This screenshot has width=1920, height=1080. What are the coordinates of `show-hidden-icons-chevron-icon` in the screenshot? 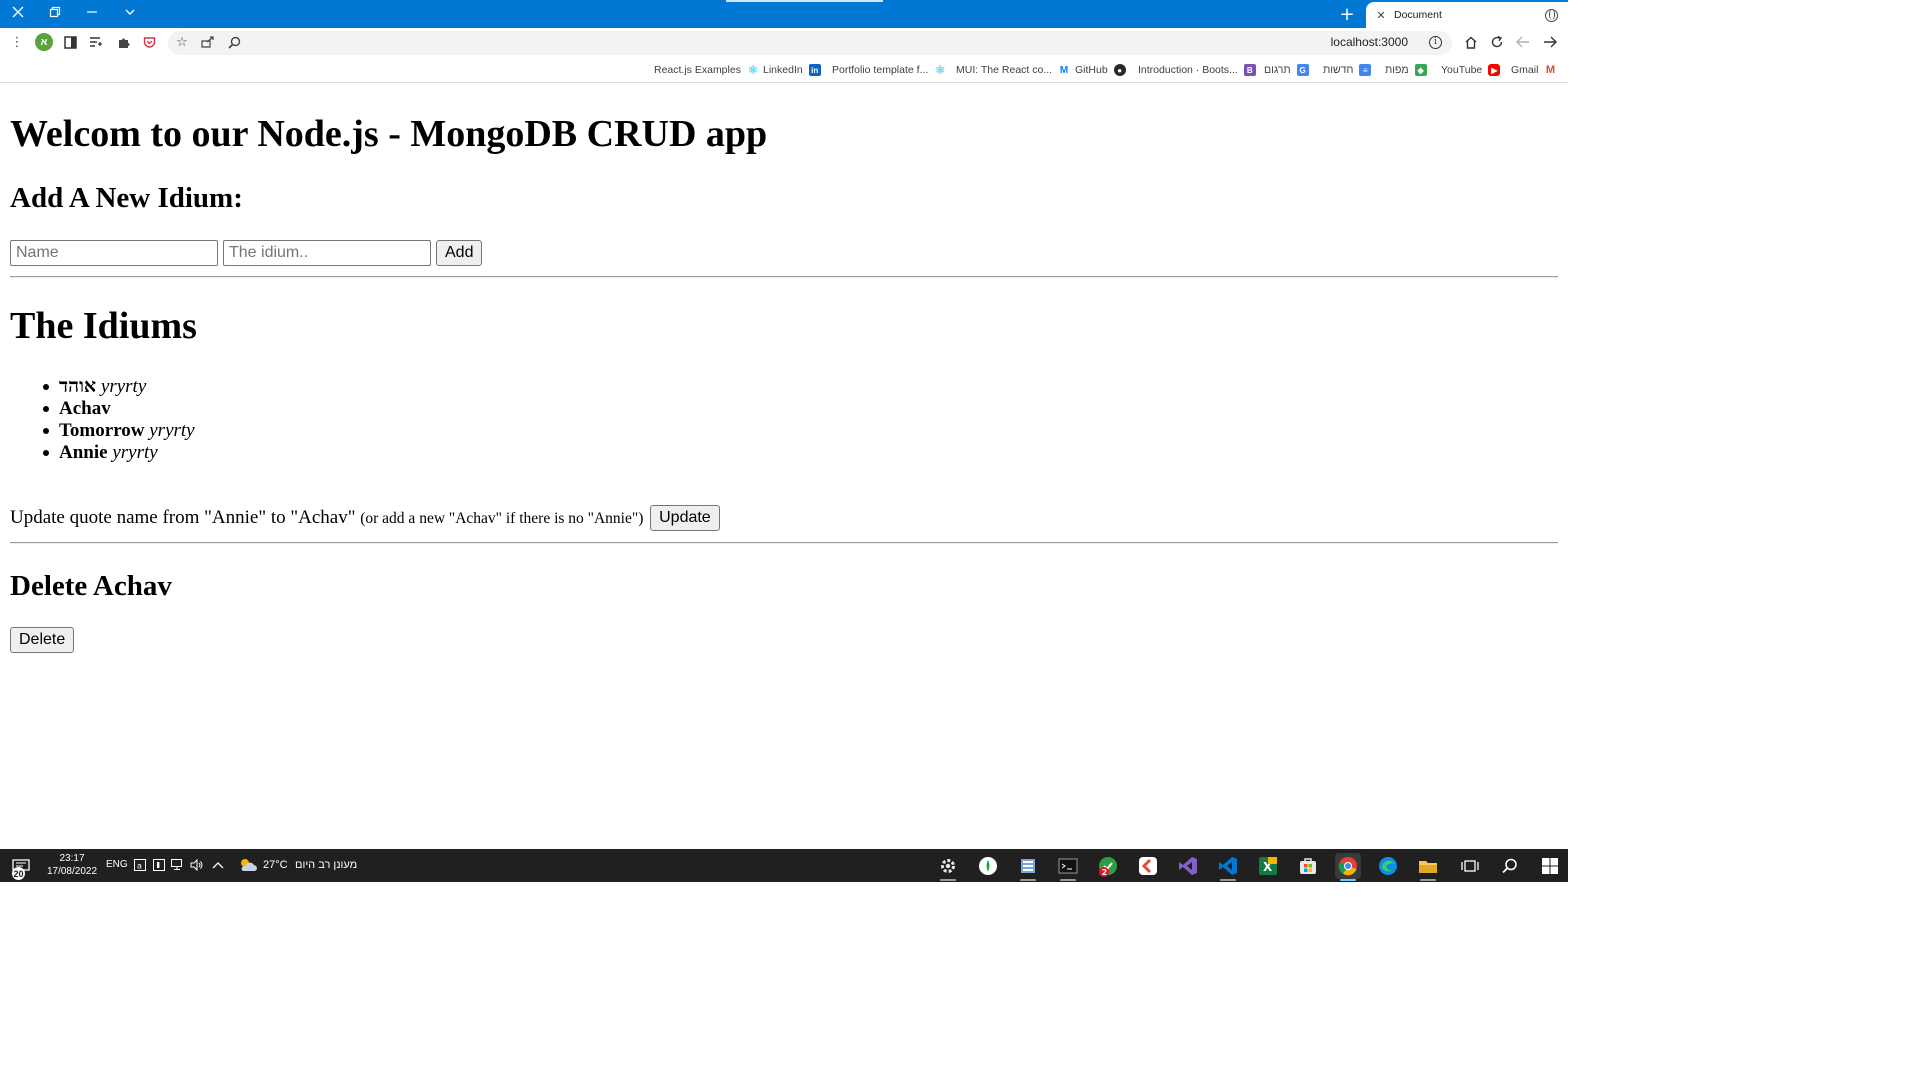 It's located at (218, 865).